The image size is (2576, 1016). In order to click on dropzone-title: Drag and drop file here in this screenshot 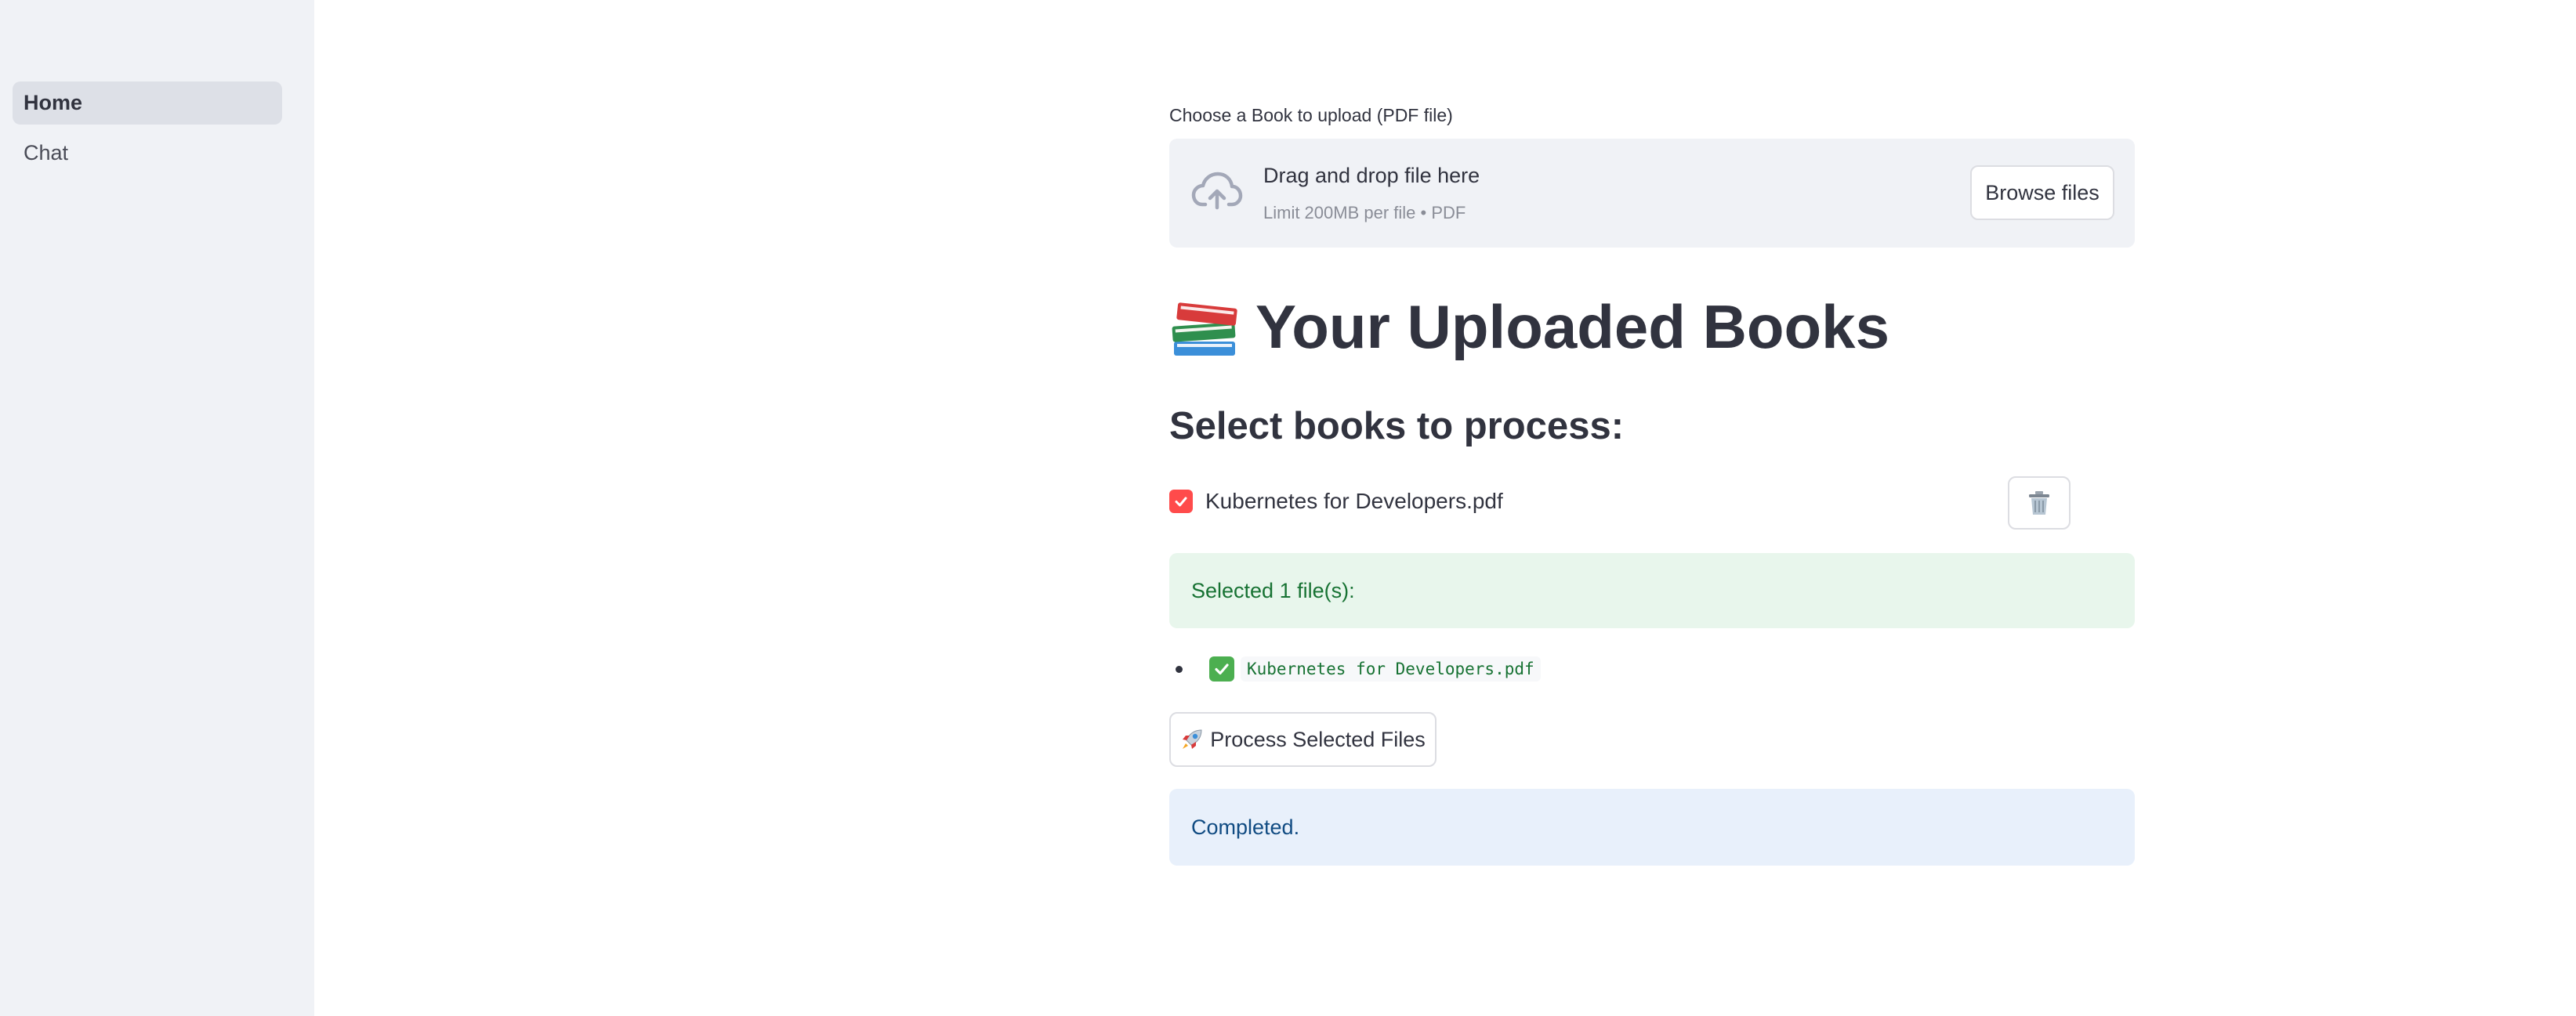, I will do `click(1371, 175)`.